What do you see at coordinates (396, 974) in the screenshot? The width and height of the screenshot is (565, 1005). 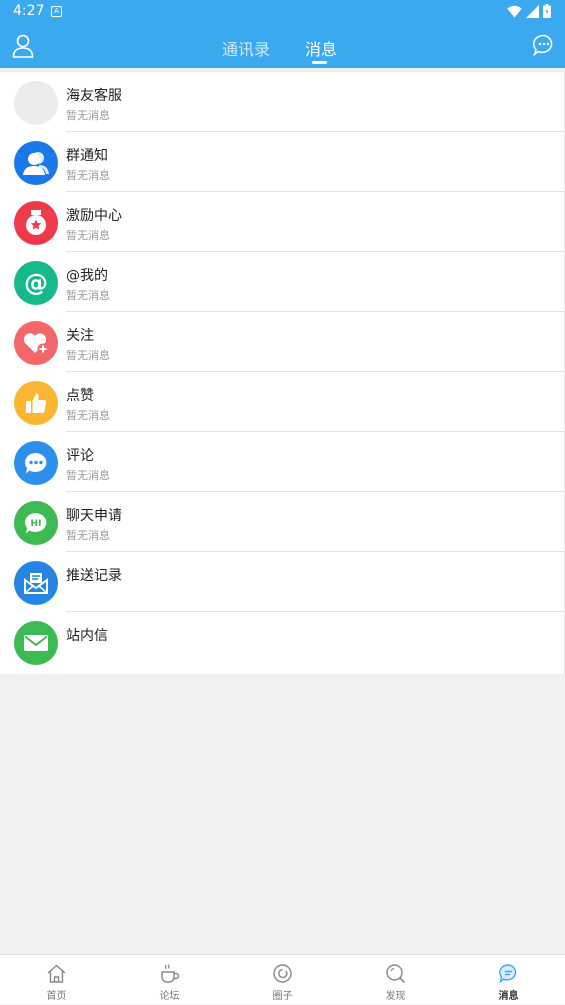 I see `discover-icon` at bounding box center [396, 974].